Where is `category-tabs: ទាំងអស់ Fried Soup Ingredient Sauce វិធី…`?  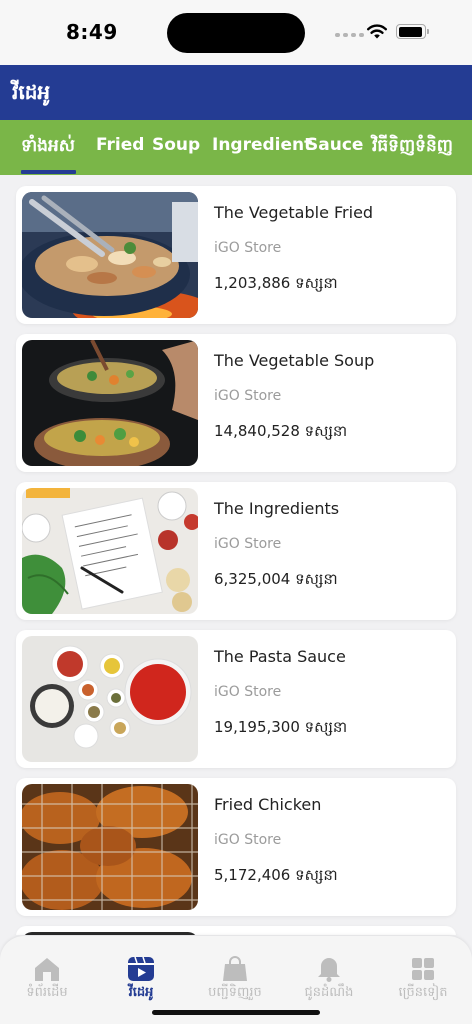 category-tabs: ទាំងអស់ Fried Soup Ingredient Sauce វិធី… is located at coordinates (236, 147).